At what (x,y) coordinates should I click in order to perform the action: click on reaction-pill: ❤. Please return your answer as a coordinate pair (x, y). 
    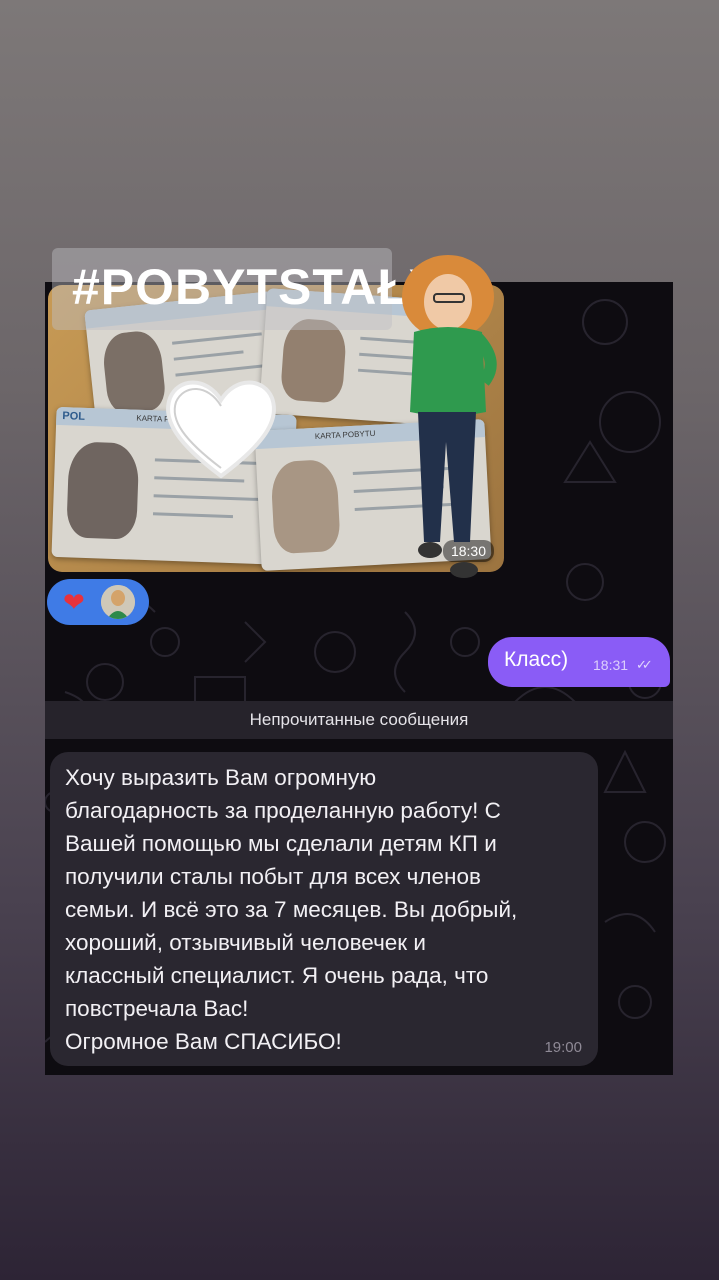
    Looking at the image, I should click on (98, 602).